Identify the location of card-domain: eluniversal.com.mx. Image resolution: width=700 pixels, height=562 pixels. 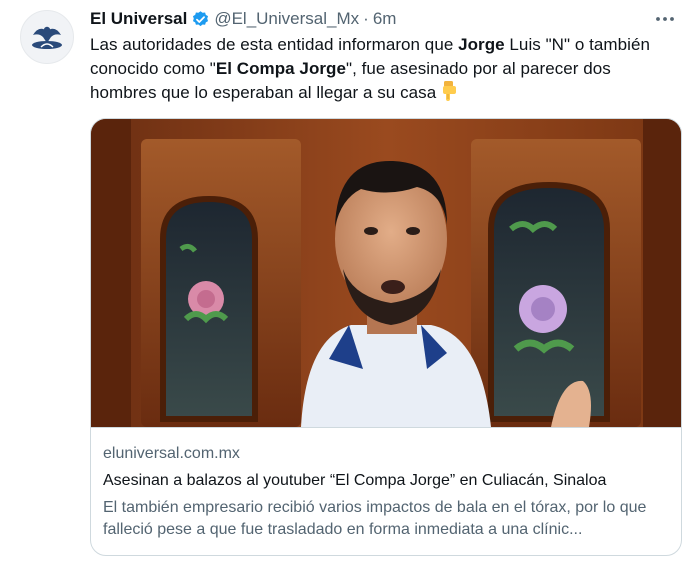
(171, 453).